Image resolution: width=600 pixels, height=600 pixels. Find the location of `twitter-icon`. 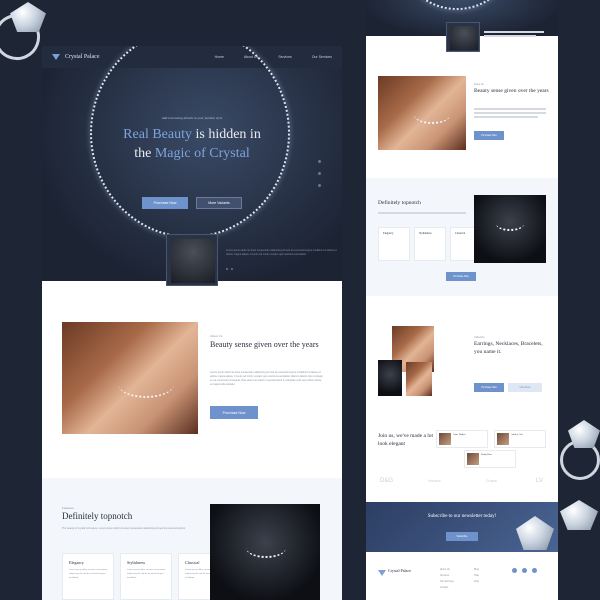

twitter-icon is located at coordinates (524, 570).